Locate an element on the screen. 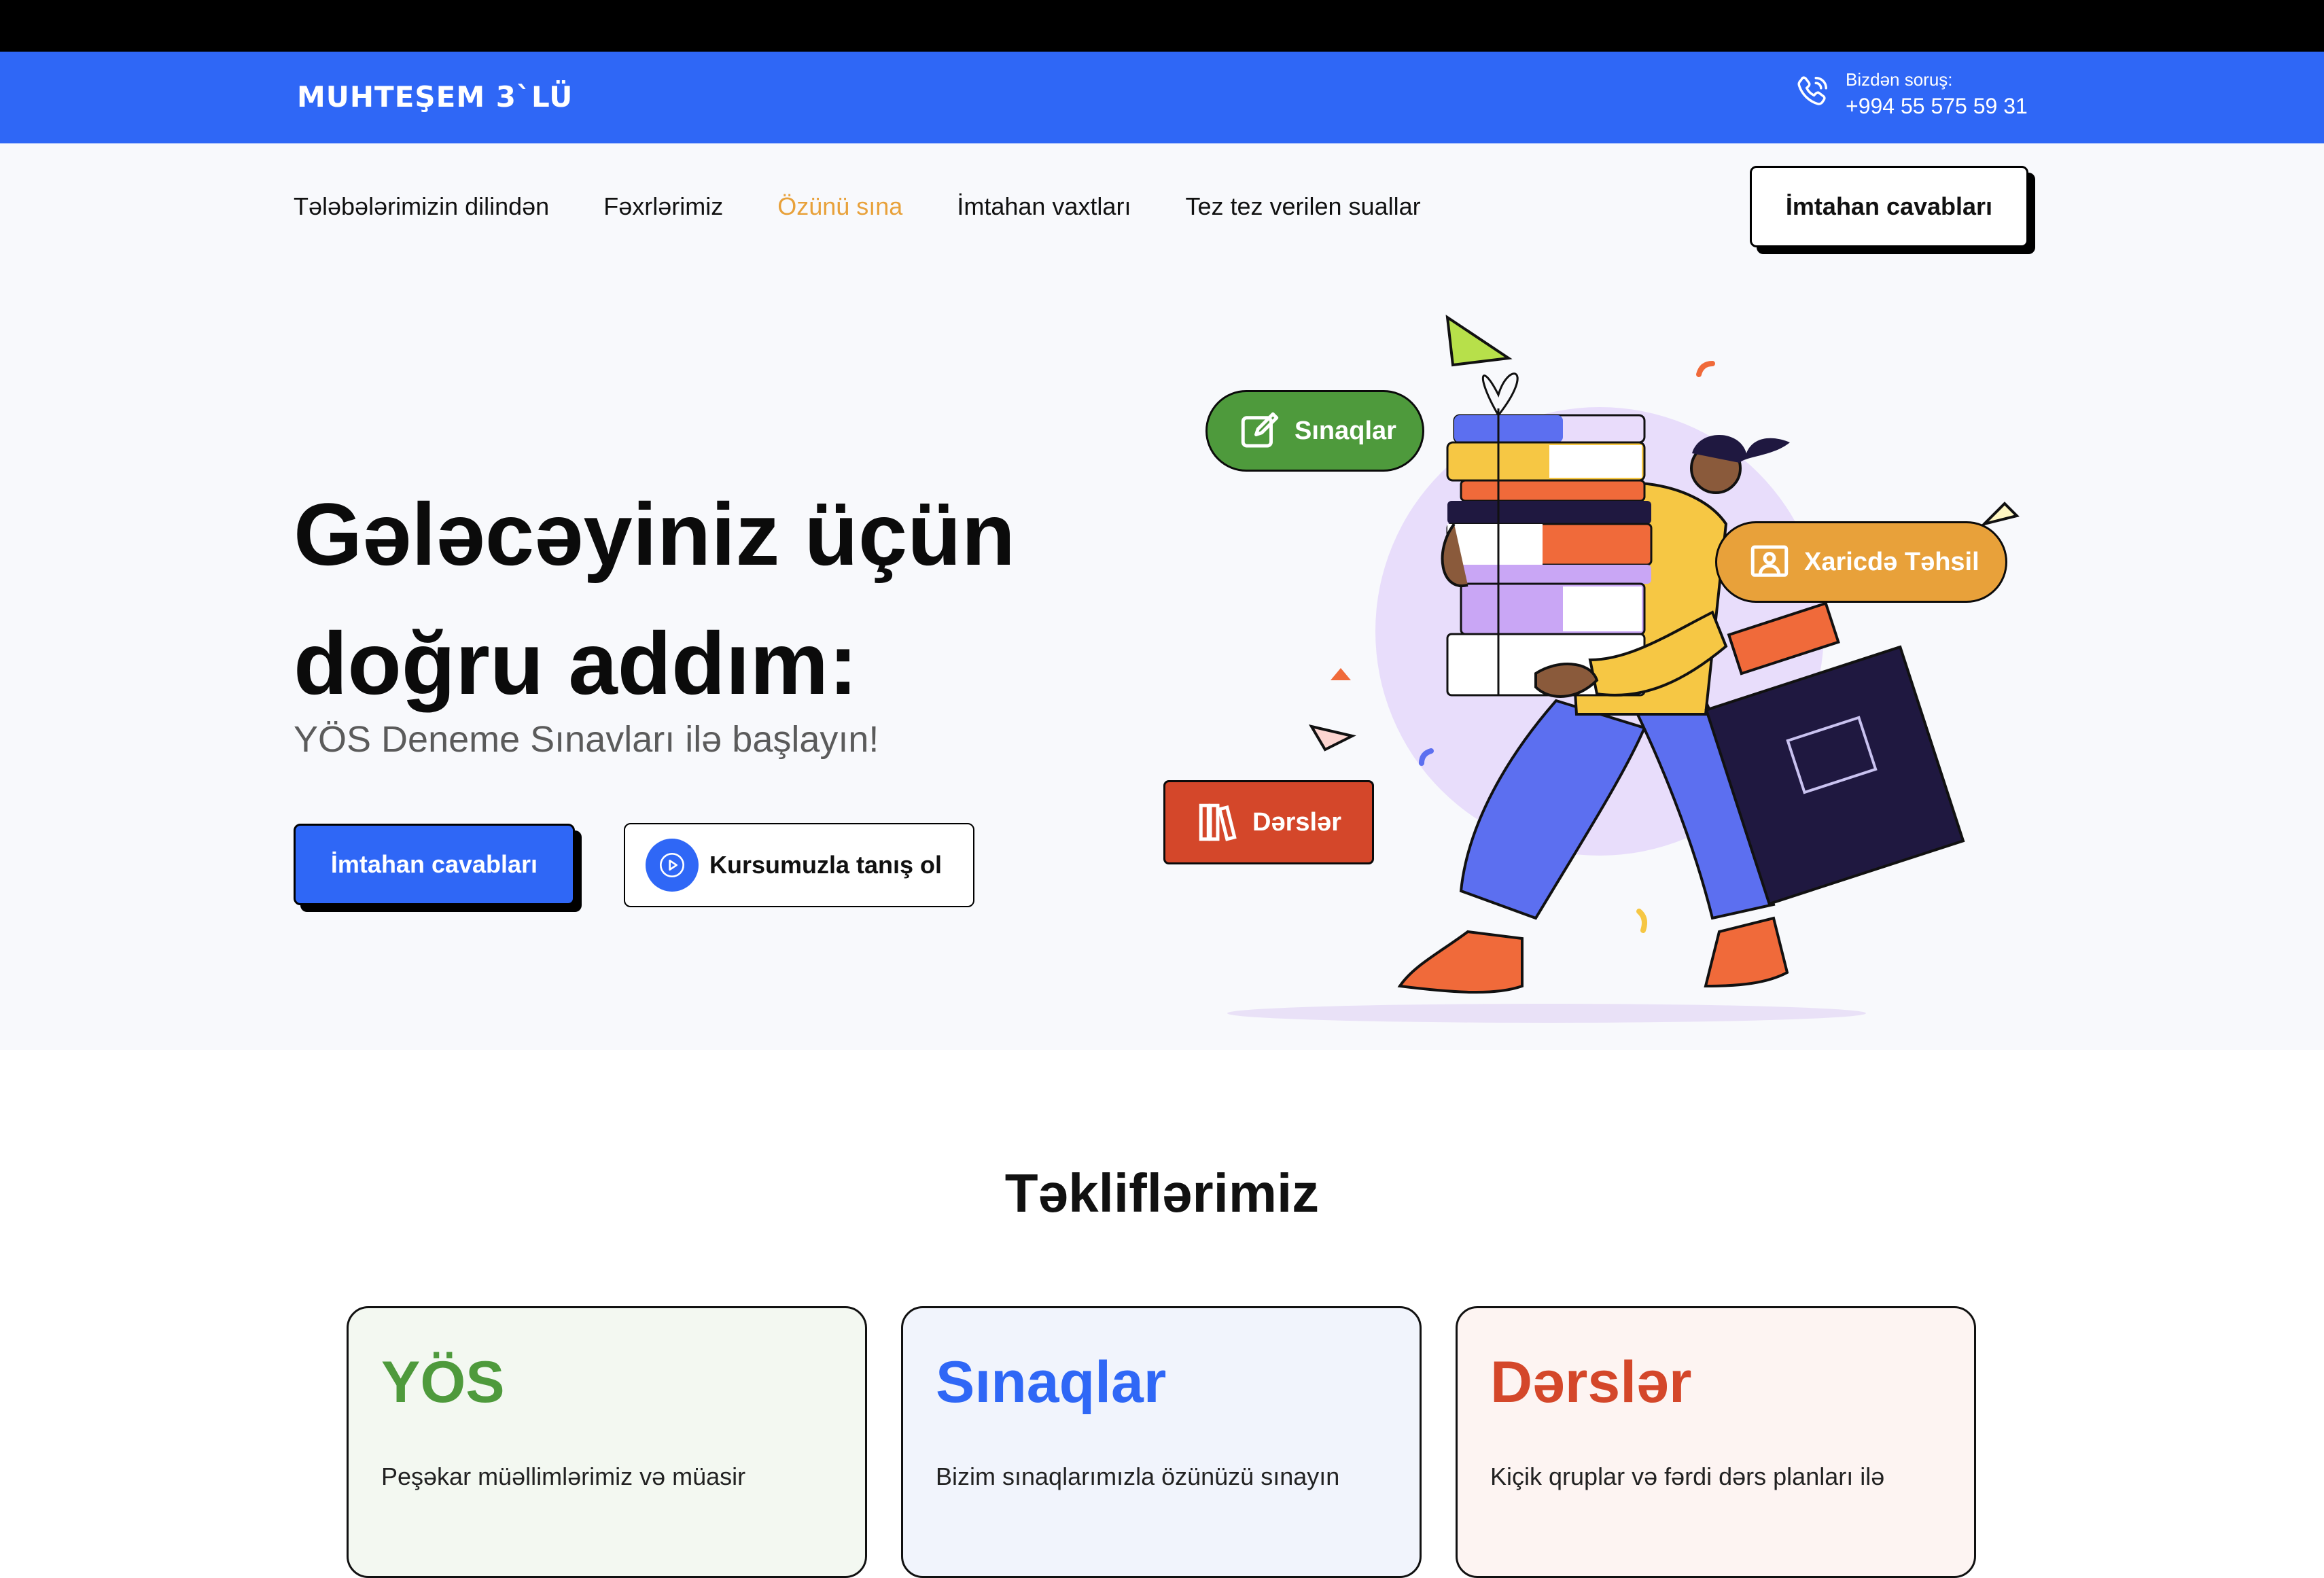  nav-item-exam-dates: İmtahan vaxtları is located at coordinates (1044, 207).